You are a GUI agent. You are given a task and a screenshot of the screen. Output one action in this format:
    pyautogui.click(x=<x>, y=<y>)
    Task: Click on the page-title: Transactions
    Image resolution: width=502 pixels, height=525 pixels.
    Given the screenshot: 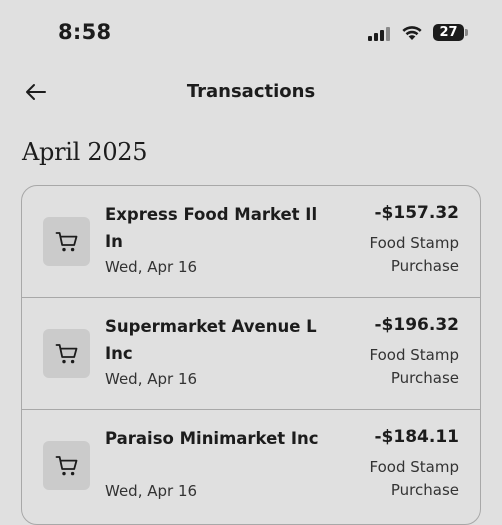 What is the action you would take?
    pyautogui.click(x=251, y=91)
    